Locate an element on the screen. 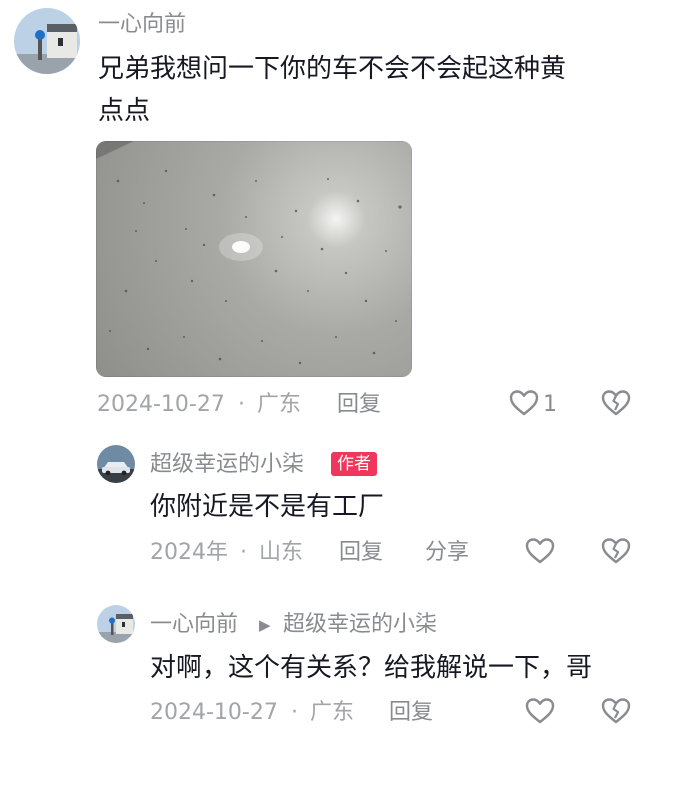  comment-1-reply-button: 回复 is located at coordinates (359, 405).